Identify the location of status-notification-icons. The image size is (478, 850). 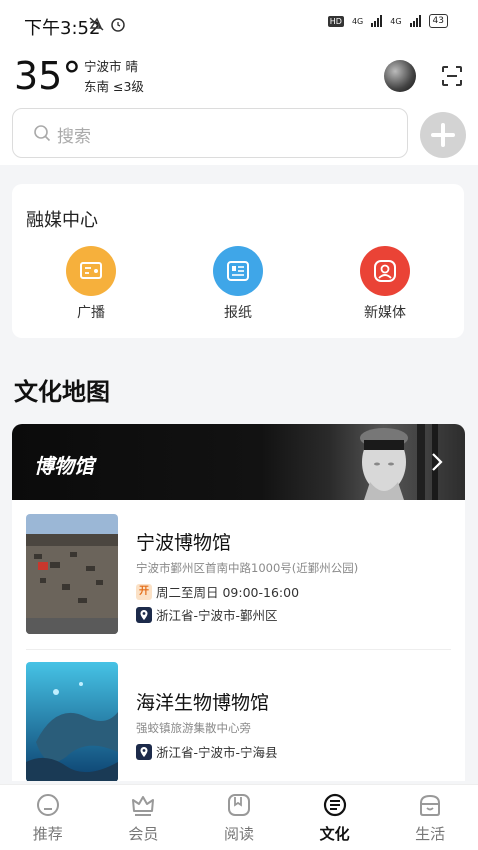
(109, 26).